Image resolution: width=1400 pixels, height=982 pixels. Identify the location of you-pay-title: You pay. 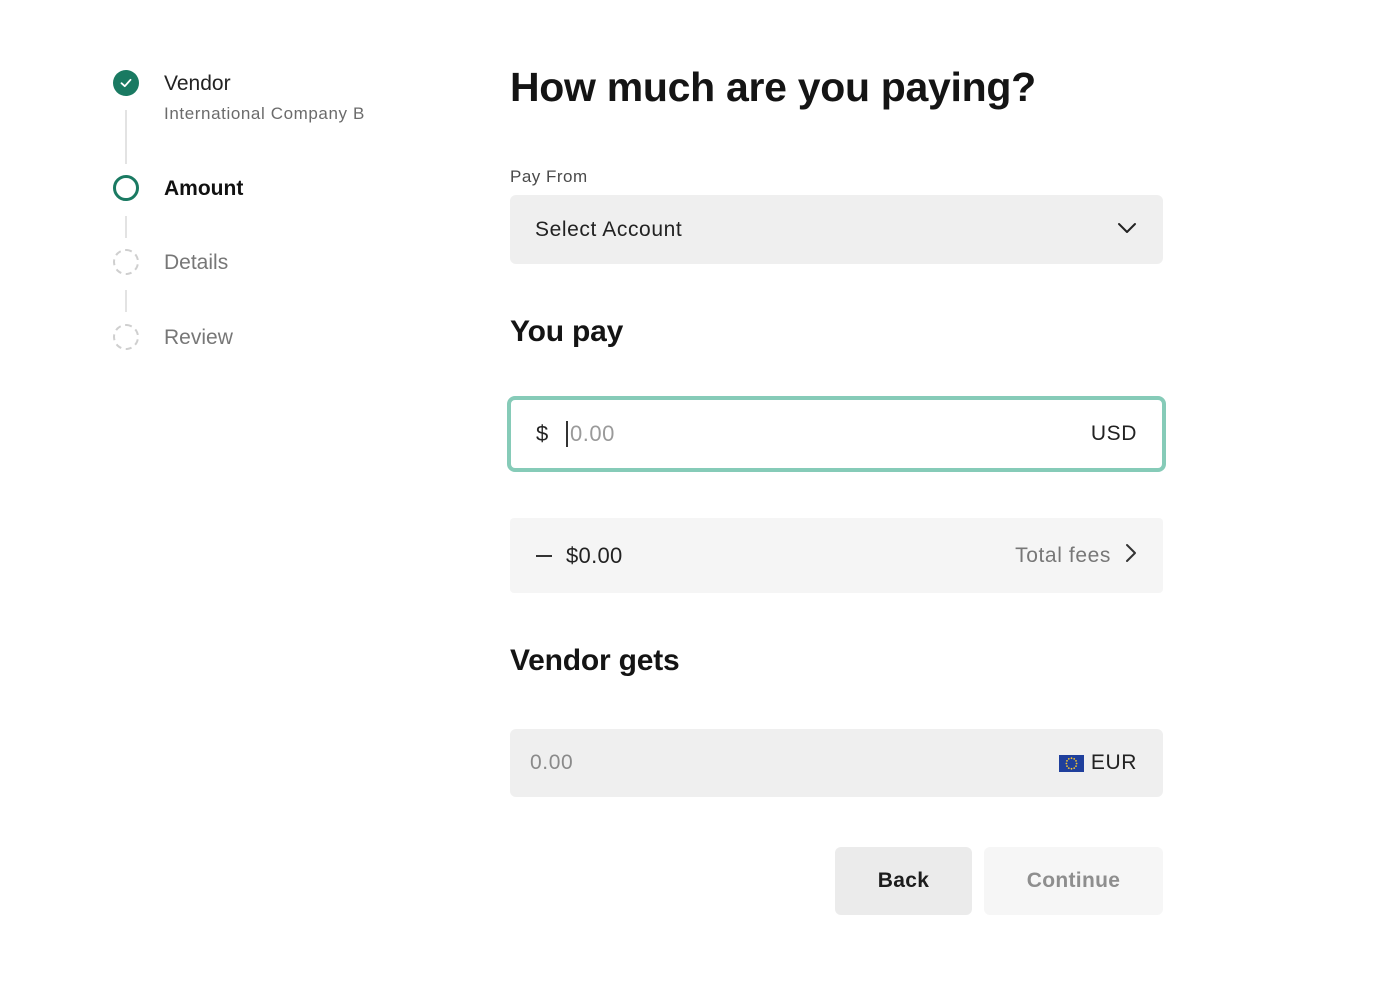
(567, 331).